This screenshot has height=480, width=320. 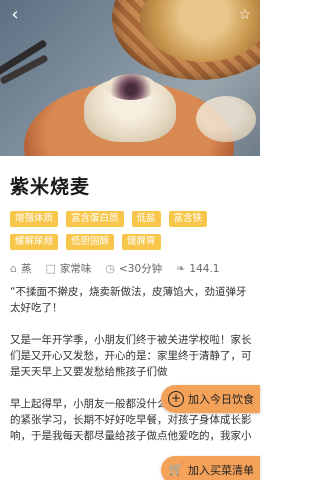 I want to click on tag: 低盐, so click(x=146, y=219).